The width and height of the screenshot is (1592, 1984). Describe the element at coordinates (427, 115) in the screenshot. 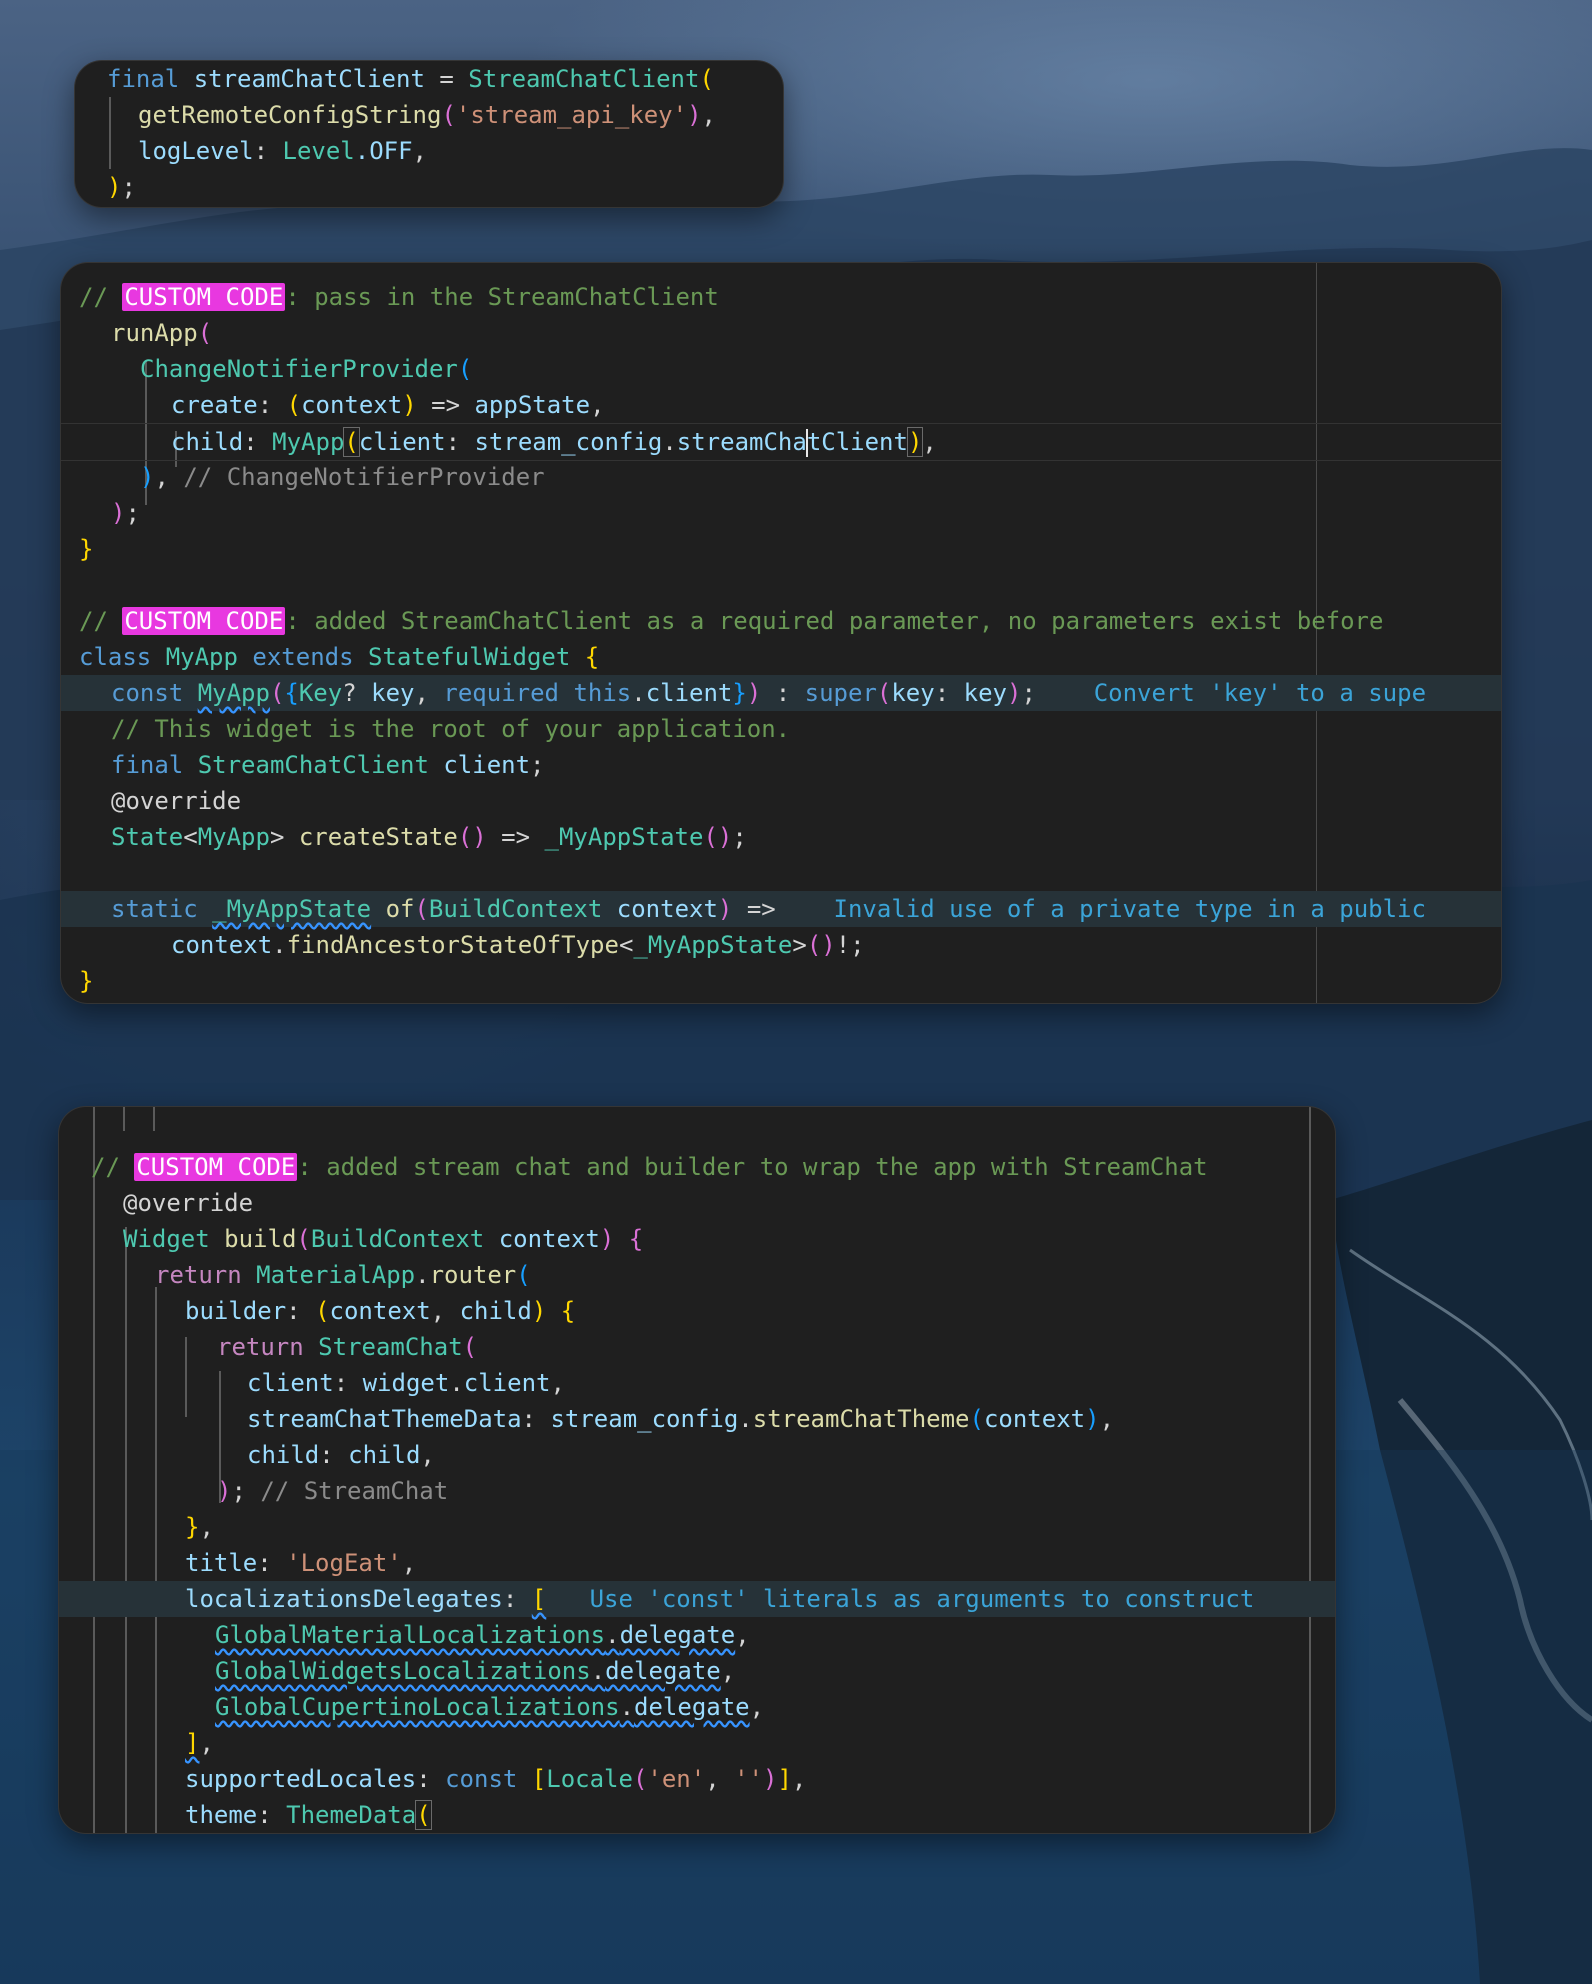

I see `code-line: getRemoteConfigString('stream_api_key'),` at that location.